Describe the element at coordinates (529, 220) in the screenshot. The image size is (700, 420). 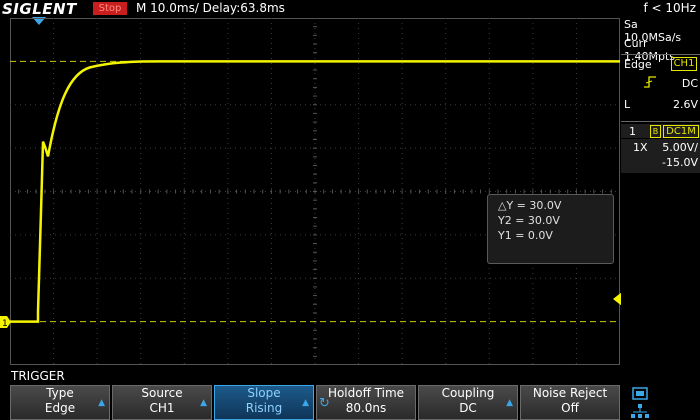
I see `y2-readout: Y2 = 30.0V` at that location.